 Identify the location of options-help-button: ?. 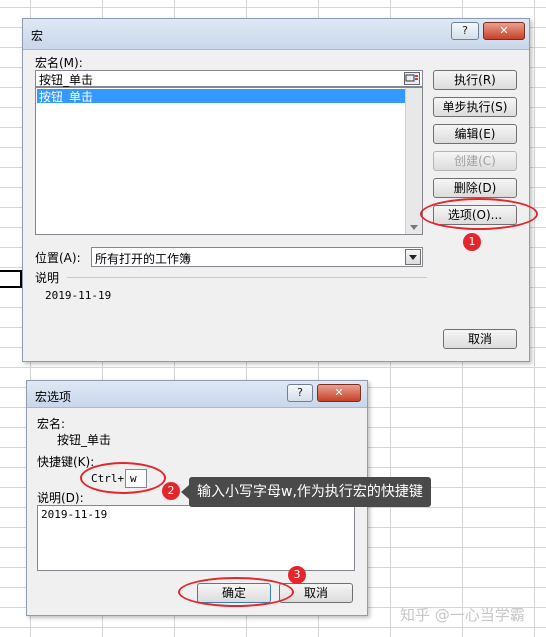
(300, 393).